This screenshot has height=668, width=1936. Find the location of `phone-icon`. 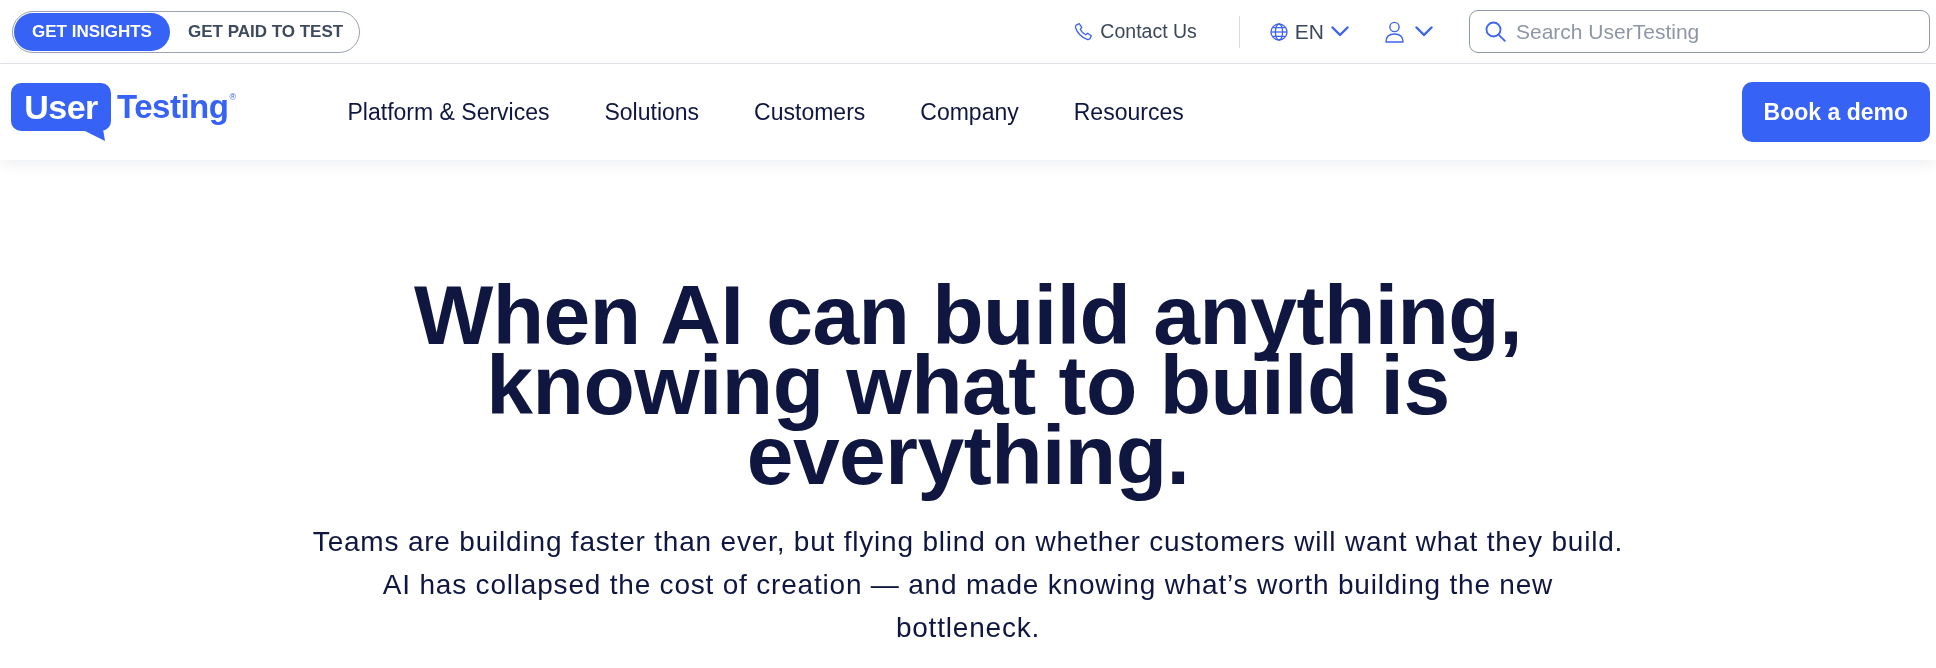

phone-icon is located at coordinates (1084, 31).